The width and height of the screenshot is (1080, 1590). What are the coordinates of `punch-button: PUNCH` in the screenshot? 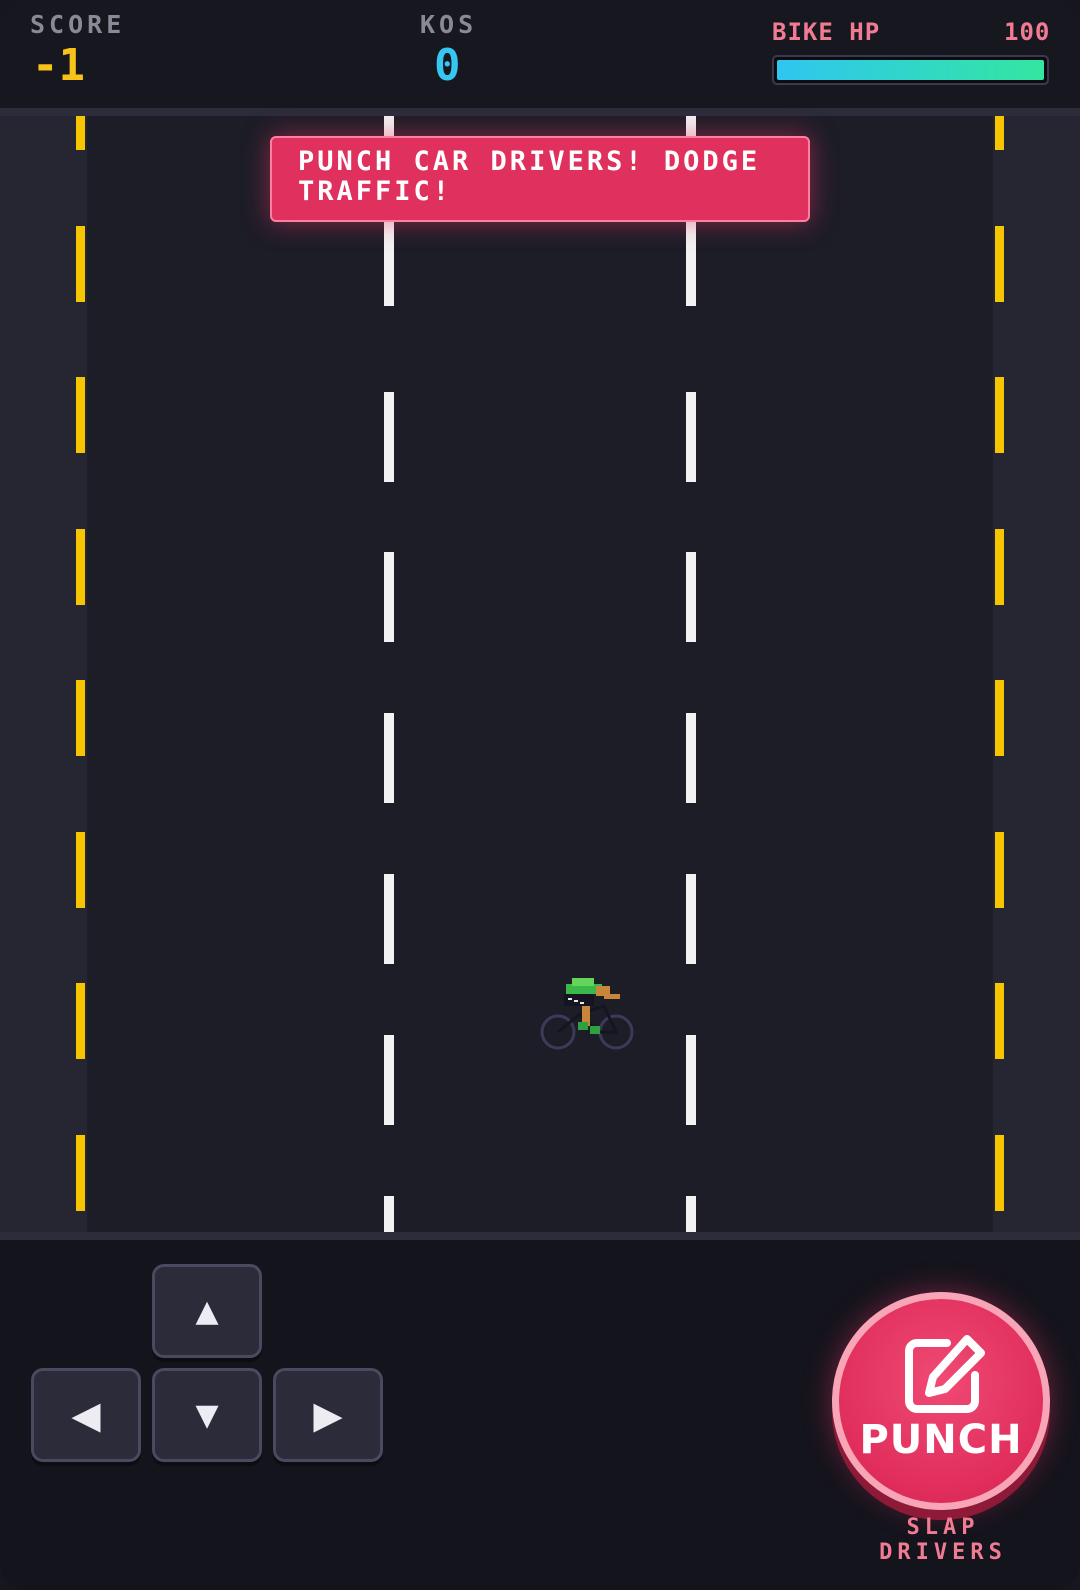 It's located at (941, 1401).